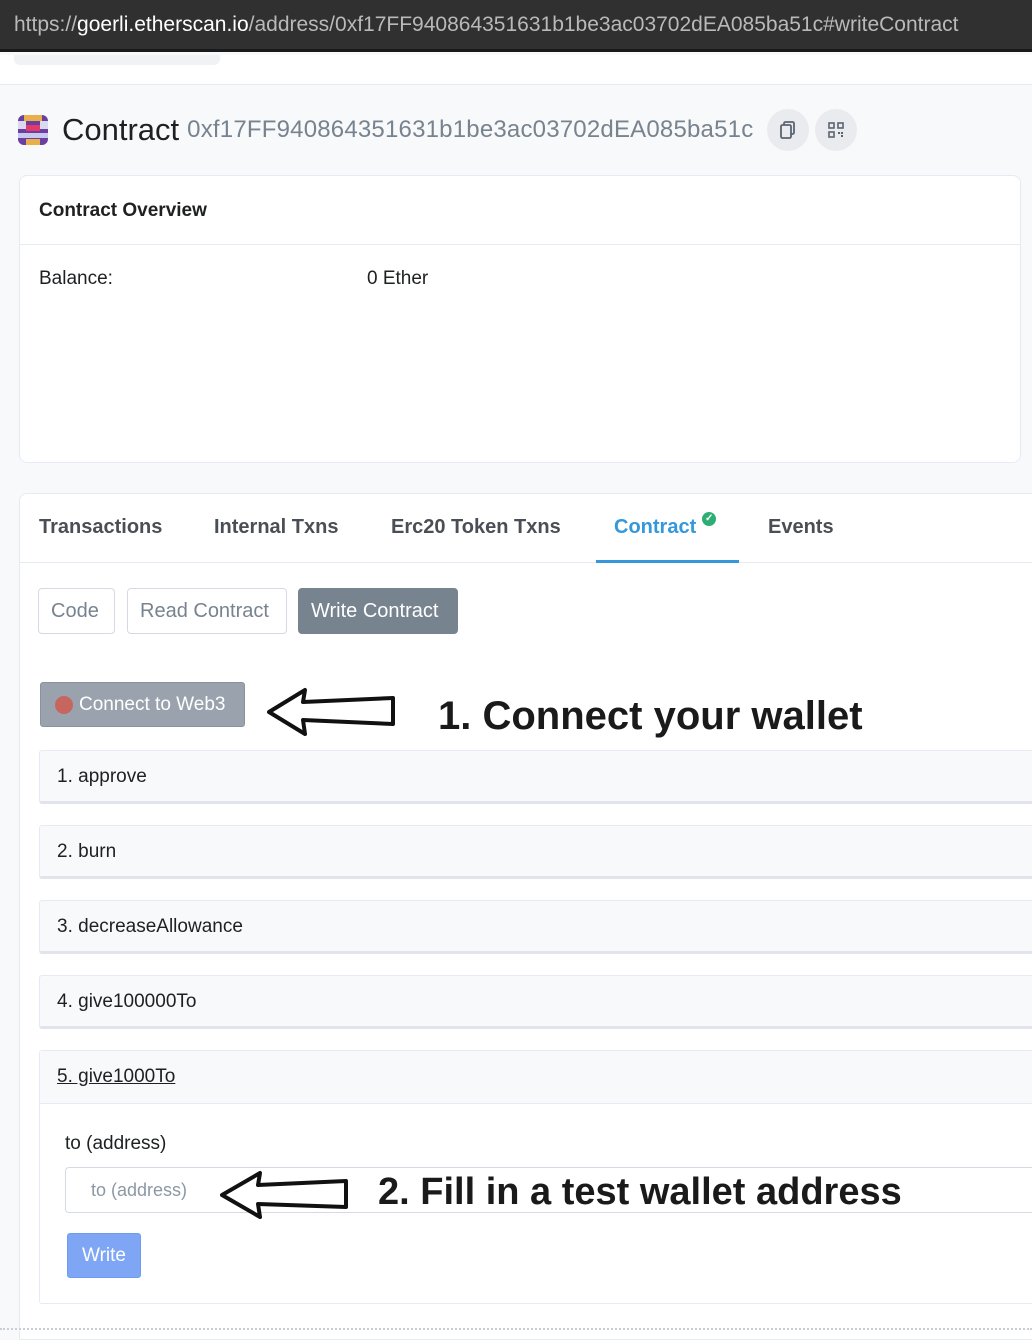  Describe the element at coordinates (163, 24) in the screenshot. I see `url-host: goerli.etherscan.io` at that location.